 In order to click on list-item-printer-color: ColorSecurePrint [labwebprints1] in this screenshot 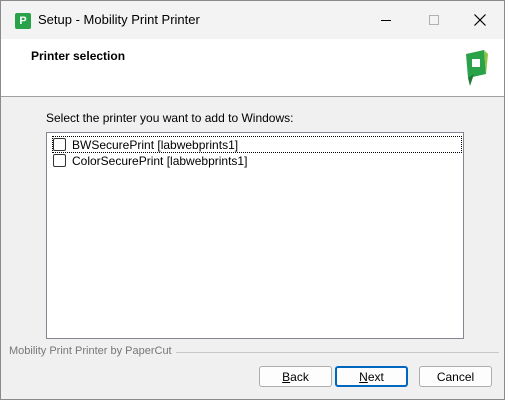, I will do `click(150, 160)`.